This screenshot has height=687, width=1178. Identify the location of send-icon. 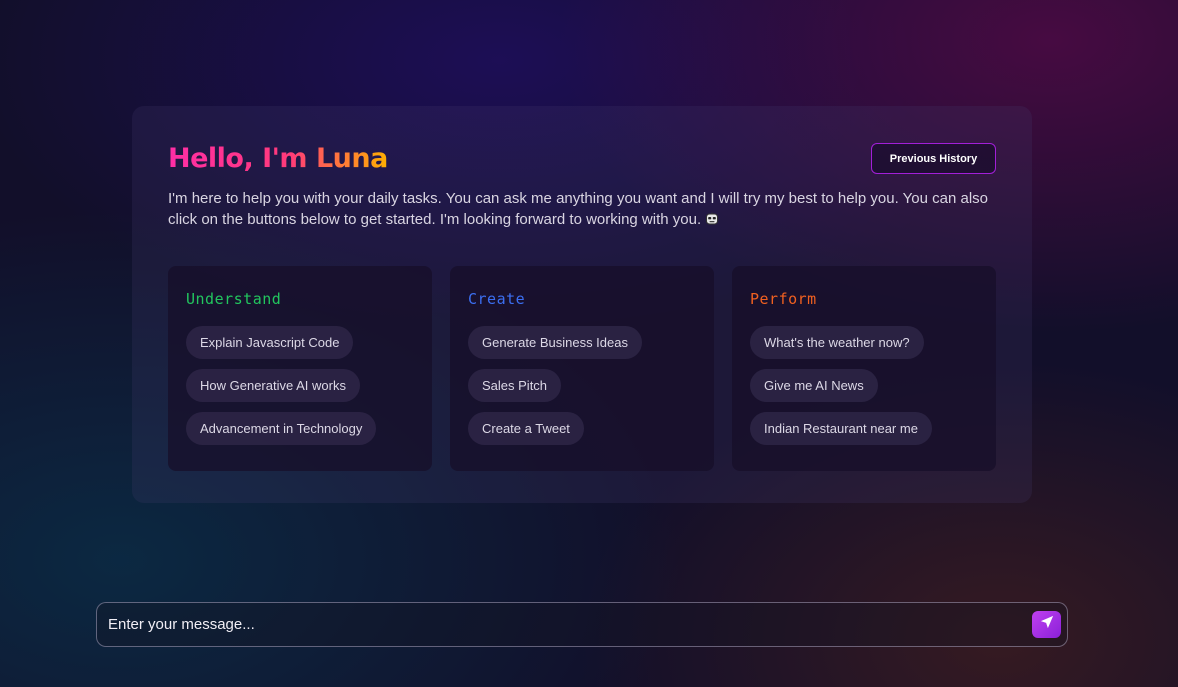
(1047, 624).